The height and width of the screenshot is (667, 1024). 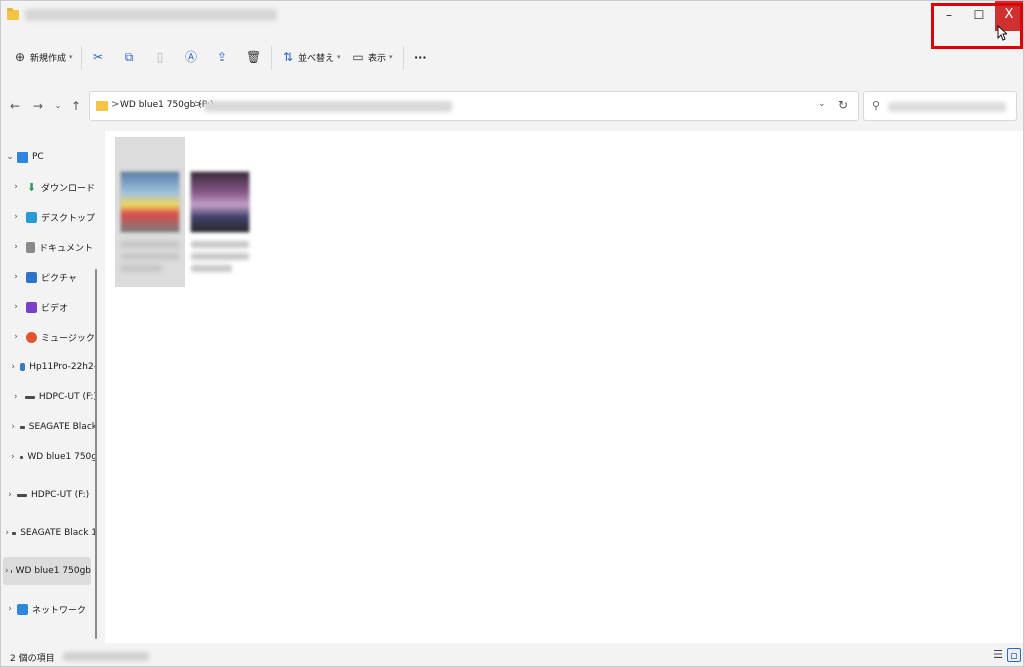 What do you see at coordinates (31, 217) in the screenshot?
I see `desktop-icon` at bounding box center [31, 217].